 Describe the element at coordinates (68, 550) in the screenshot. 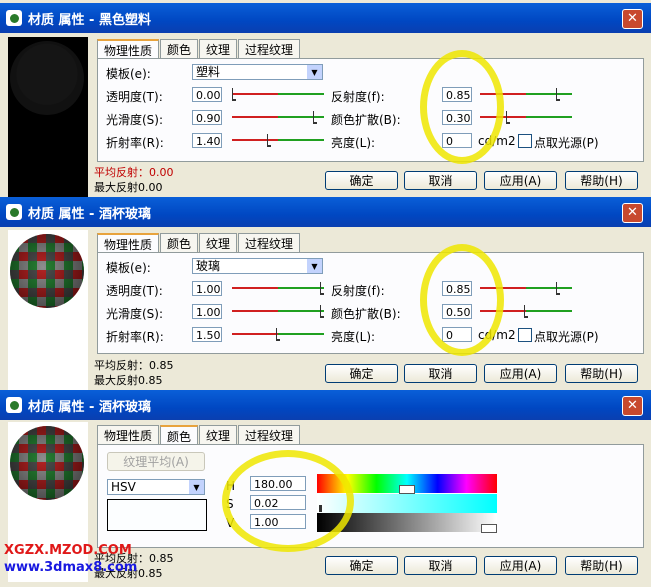

I see `watermark-line1: XGZX.MZOD.COM` at that location.